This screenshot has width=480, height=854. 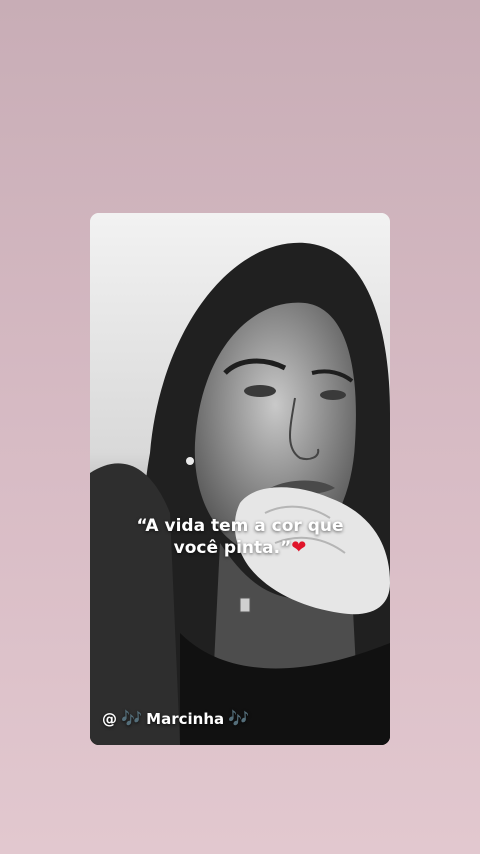 What do you see at coordinates (185, 719) in the screenshot?
I see `mention-name: Marcinha` at bounding box center [185, 719].